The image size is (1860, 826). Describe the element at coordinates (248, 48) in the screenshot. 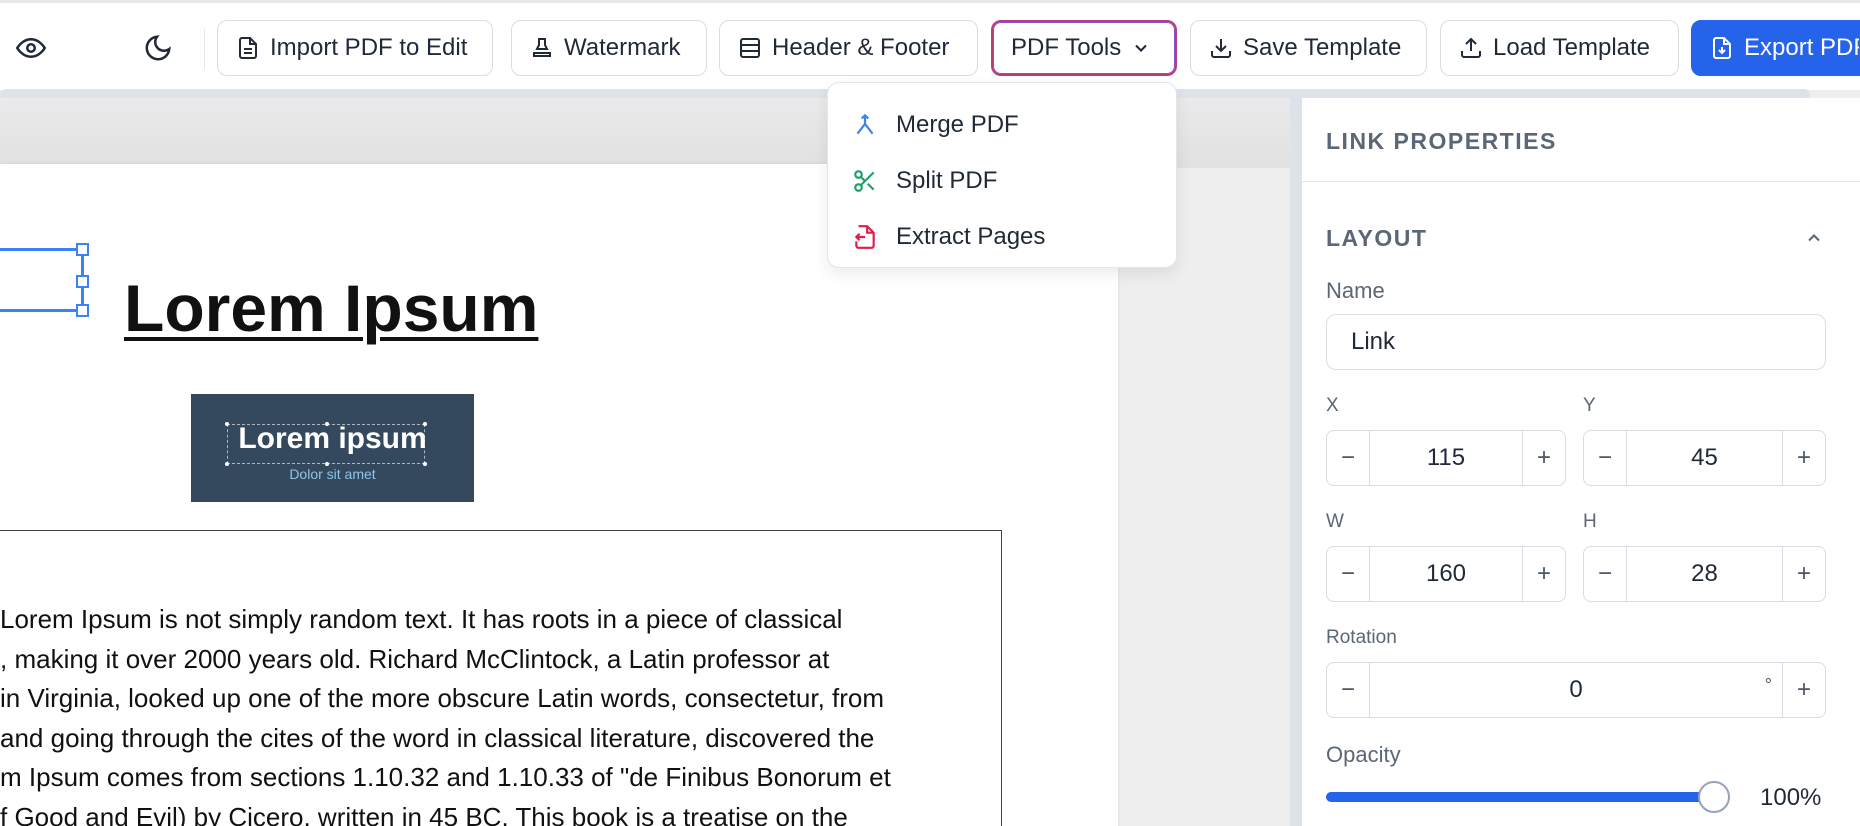

I see `file-text-icon` at that location.